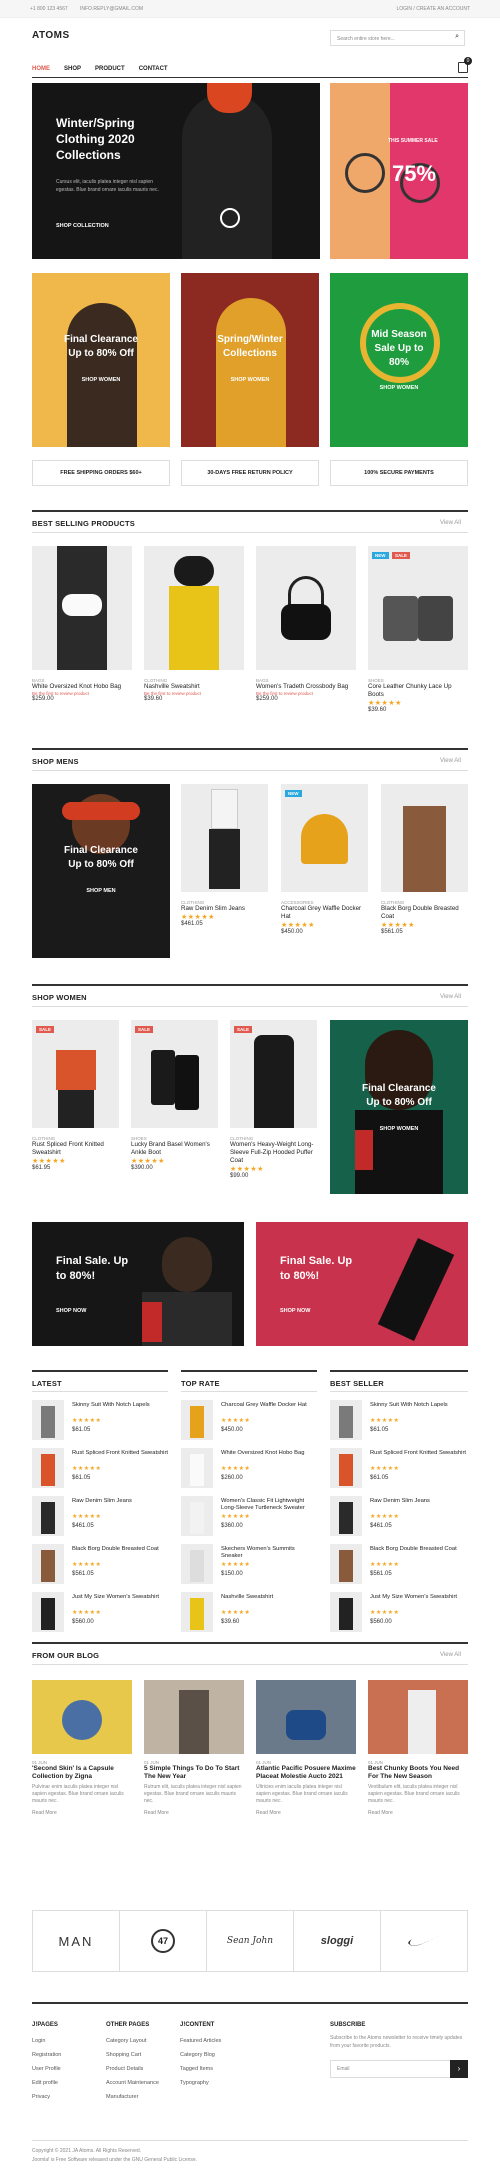 This screenshot has height=2173, width=500. Describe the element at coordinates (215, 2055) in the screenshot. I see `footer-link: Category Blog` at that location.